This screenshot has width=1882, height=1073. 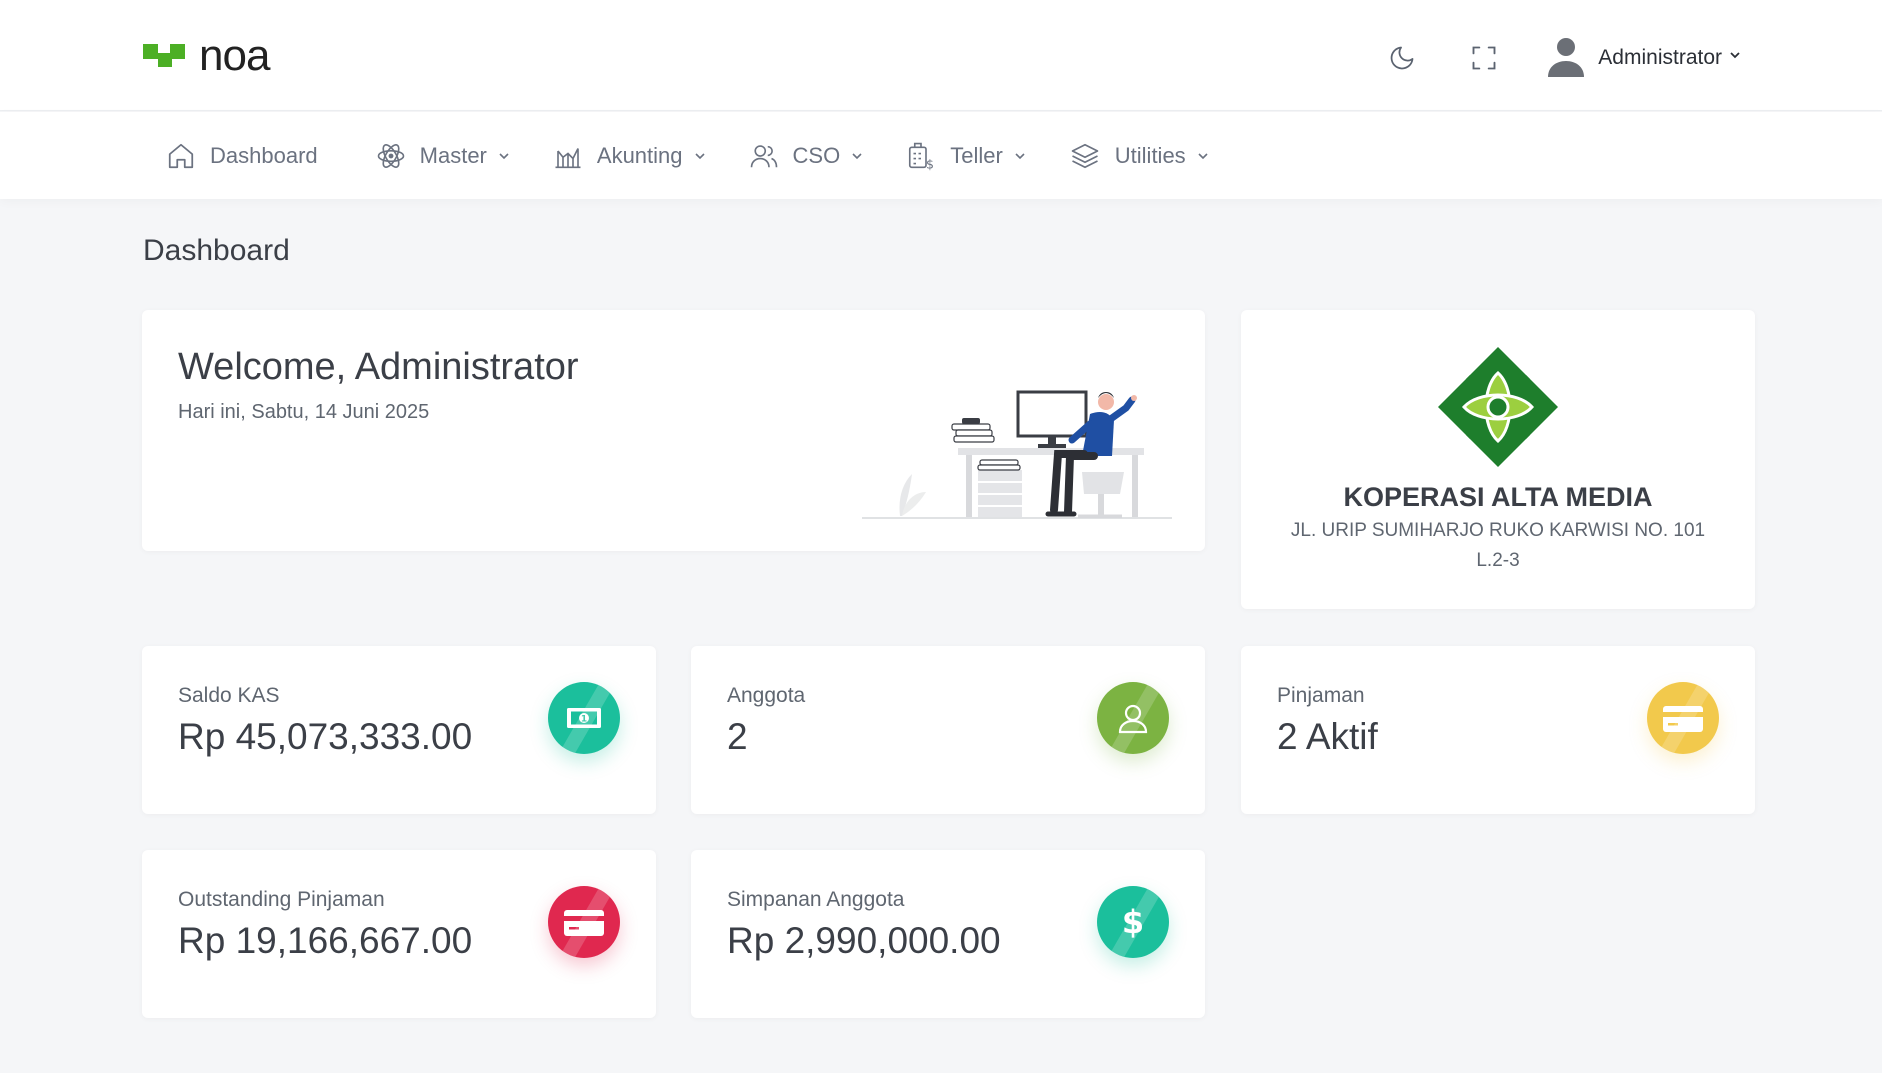 I want to click on stat-label: Saldo KAS, so click(x=229, y=695).